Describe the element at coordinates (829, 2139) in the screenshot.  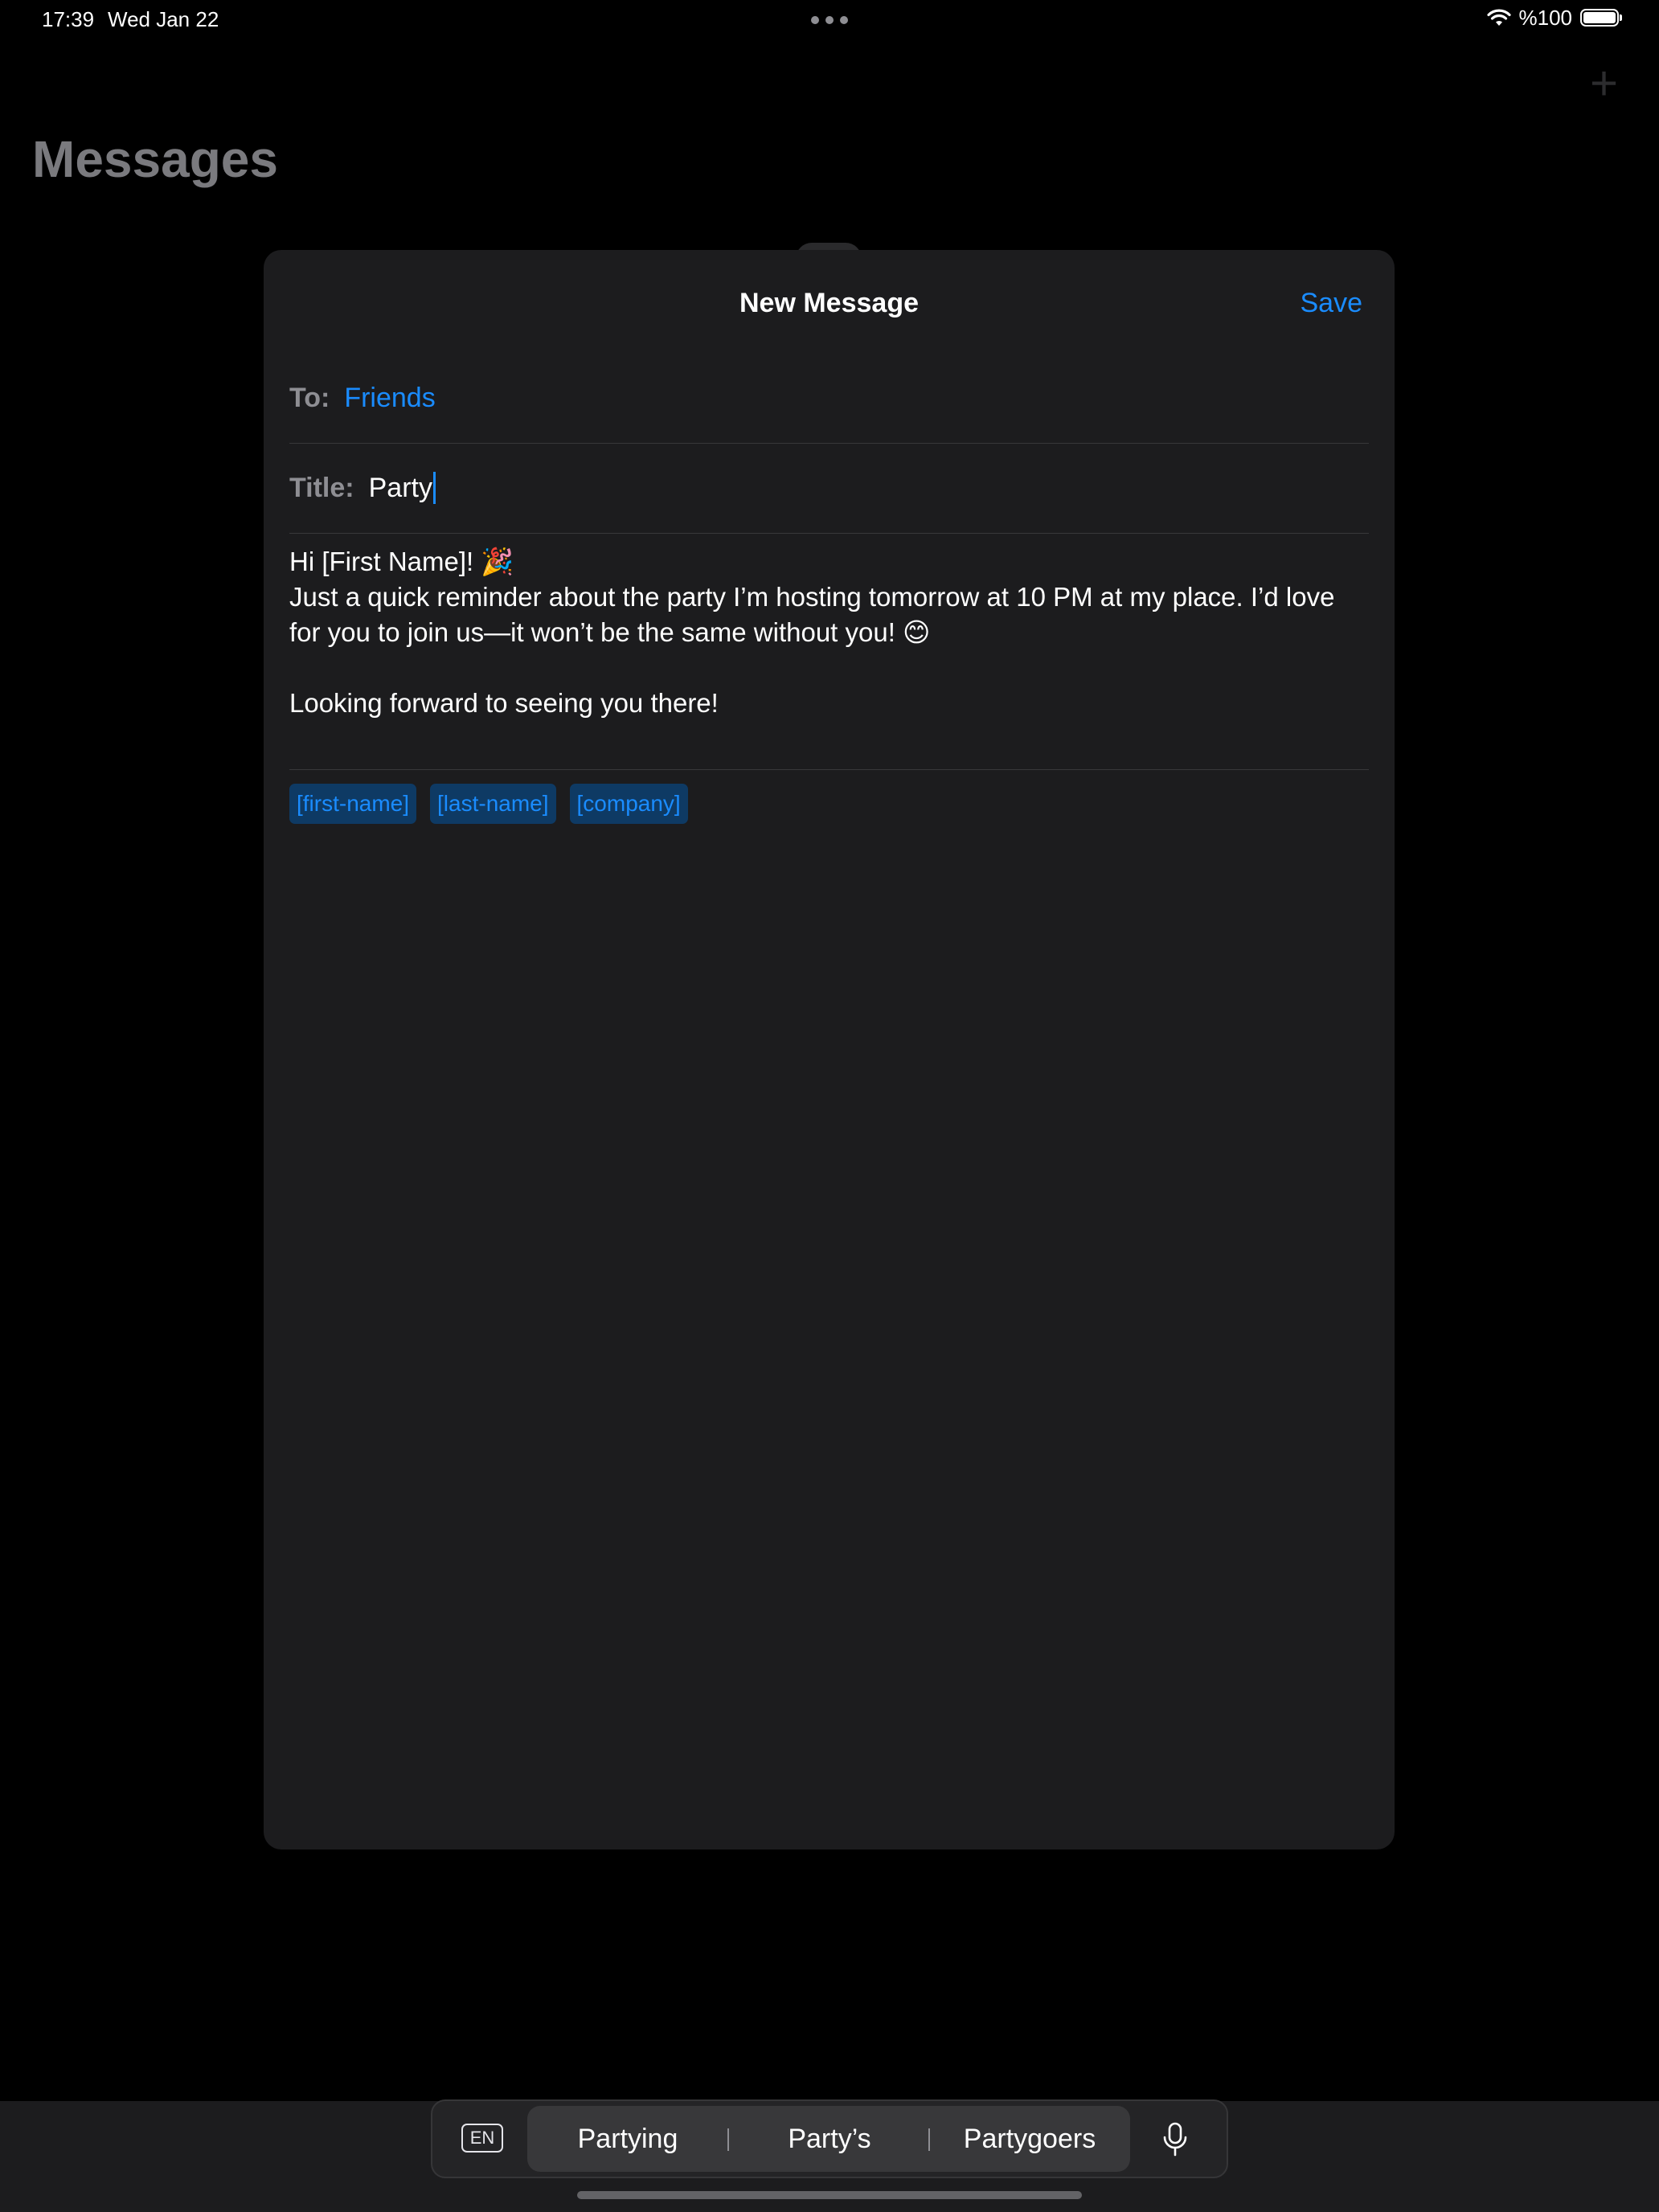
I see `suggestion-partys: Party’s` at that location.